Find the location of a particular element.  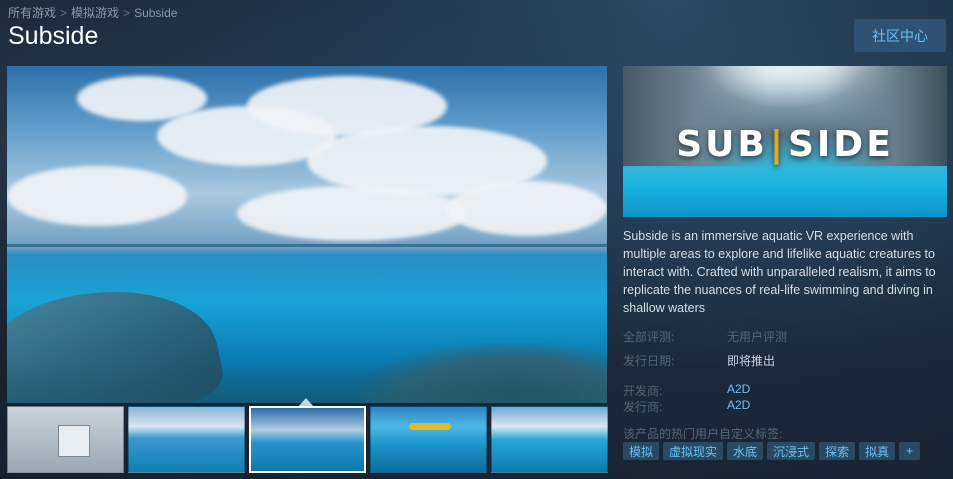

seafloor is located at coordinates (307, 383).